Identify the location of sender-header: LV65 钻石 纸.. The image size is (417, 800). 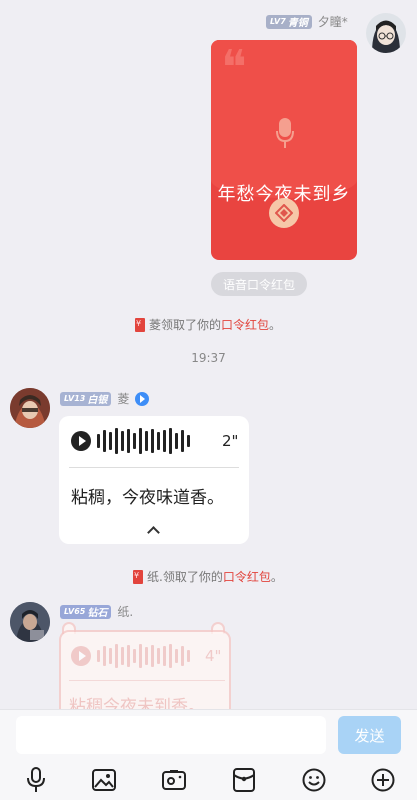
(96, 611).